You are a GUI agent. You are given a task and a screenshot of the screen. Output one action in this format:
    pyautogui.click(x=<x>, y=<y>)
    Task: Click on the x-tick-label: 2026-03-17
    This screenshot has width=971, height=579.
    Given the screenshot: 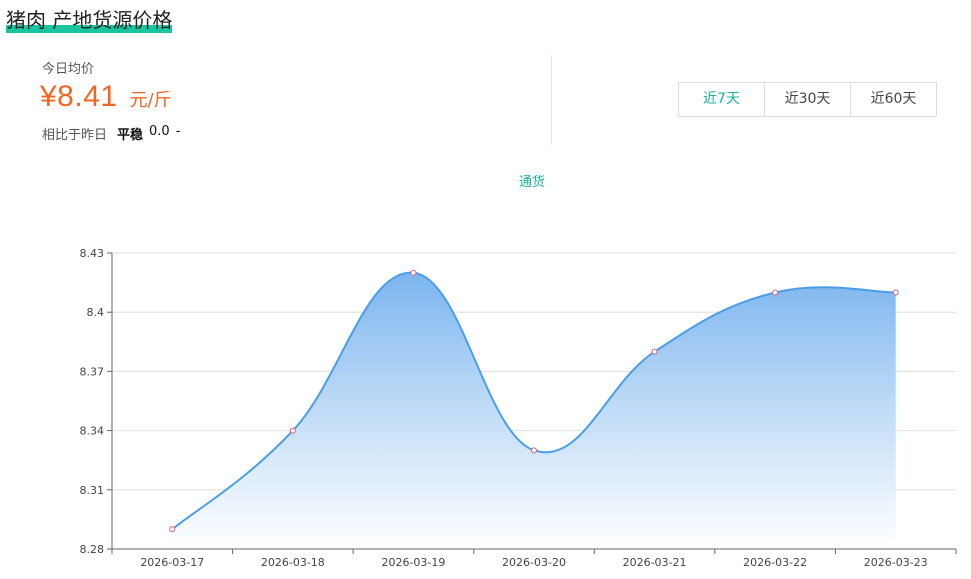 What is the action you would take?
    pyautogui.click(x=172, y=562)
    